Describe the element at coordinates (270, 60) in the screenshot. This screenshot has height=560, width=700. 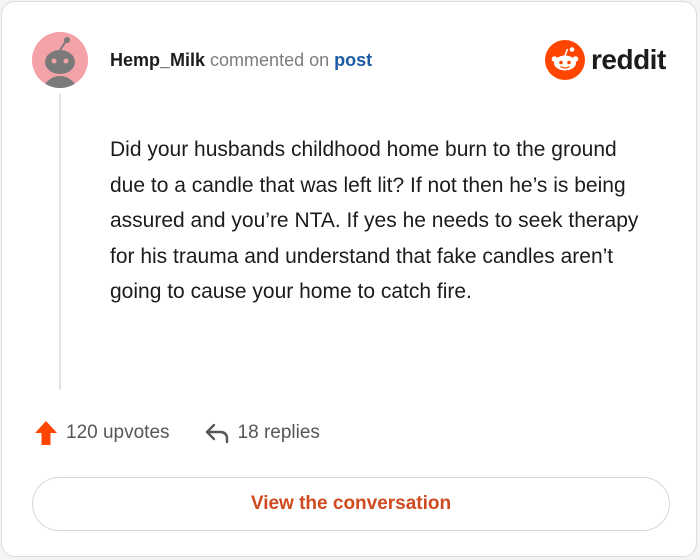
I see `commented-on-text: commented on` at that location.